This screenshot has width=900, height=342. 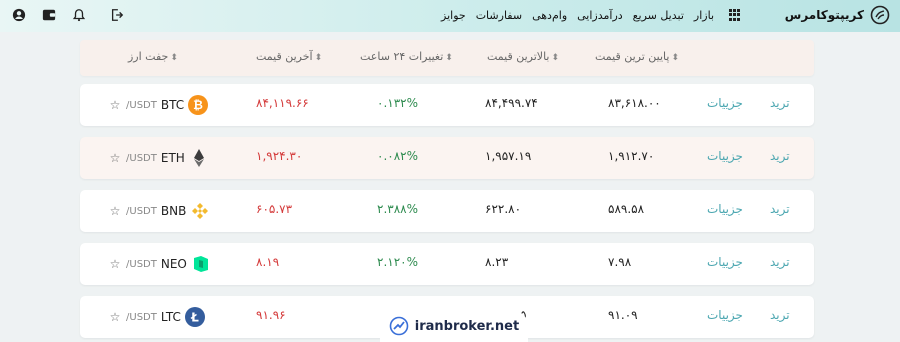 I want to click on watermark-text: iranbroker.net, so click(x=467, y=326).